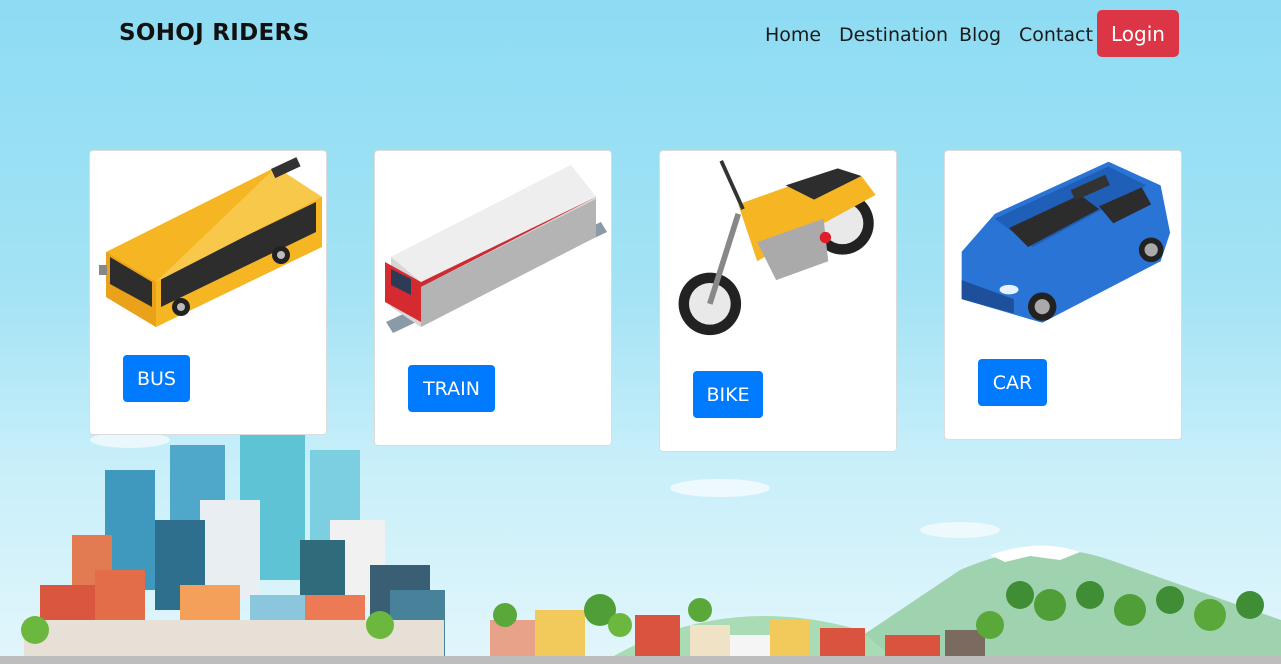  I want to click on vehicle-card-bike: BIKE, so click(778, 301).